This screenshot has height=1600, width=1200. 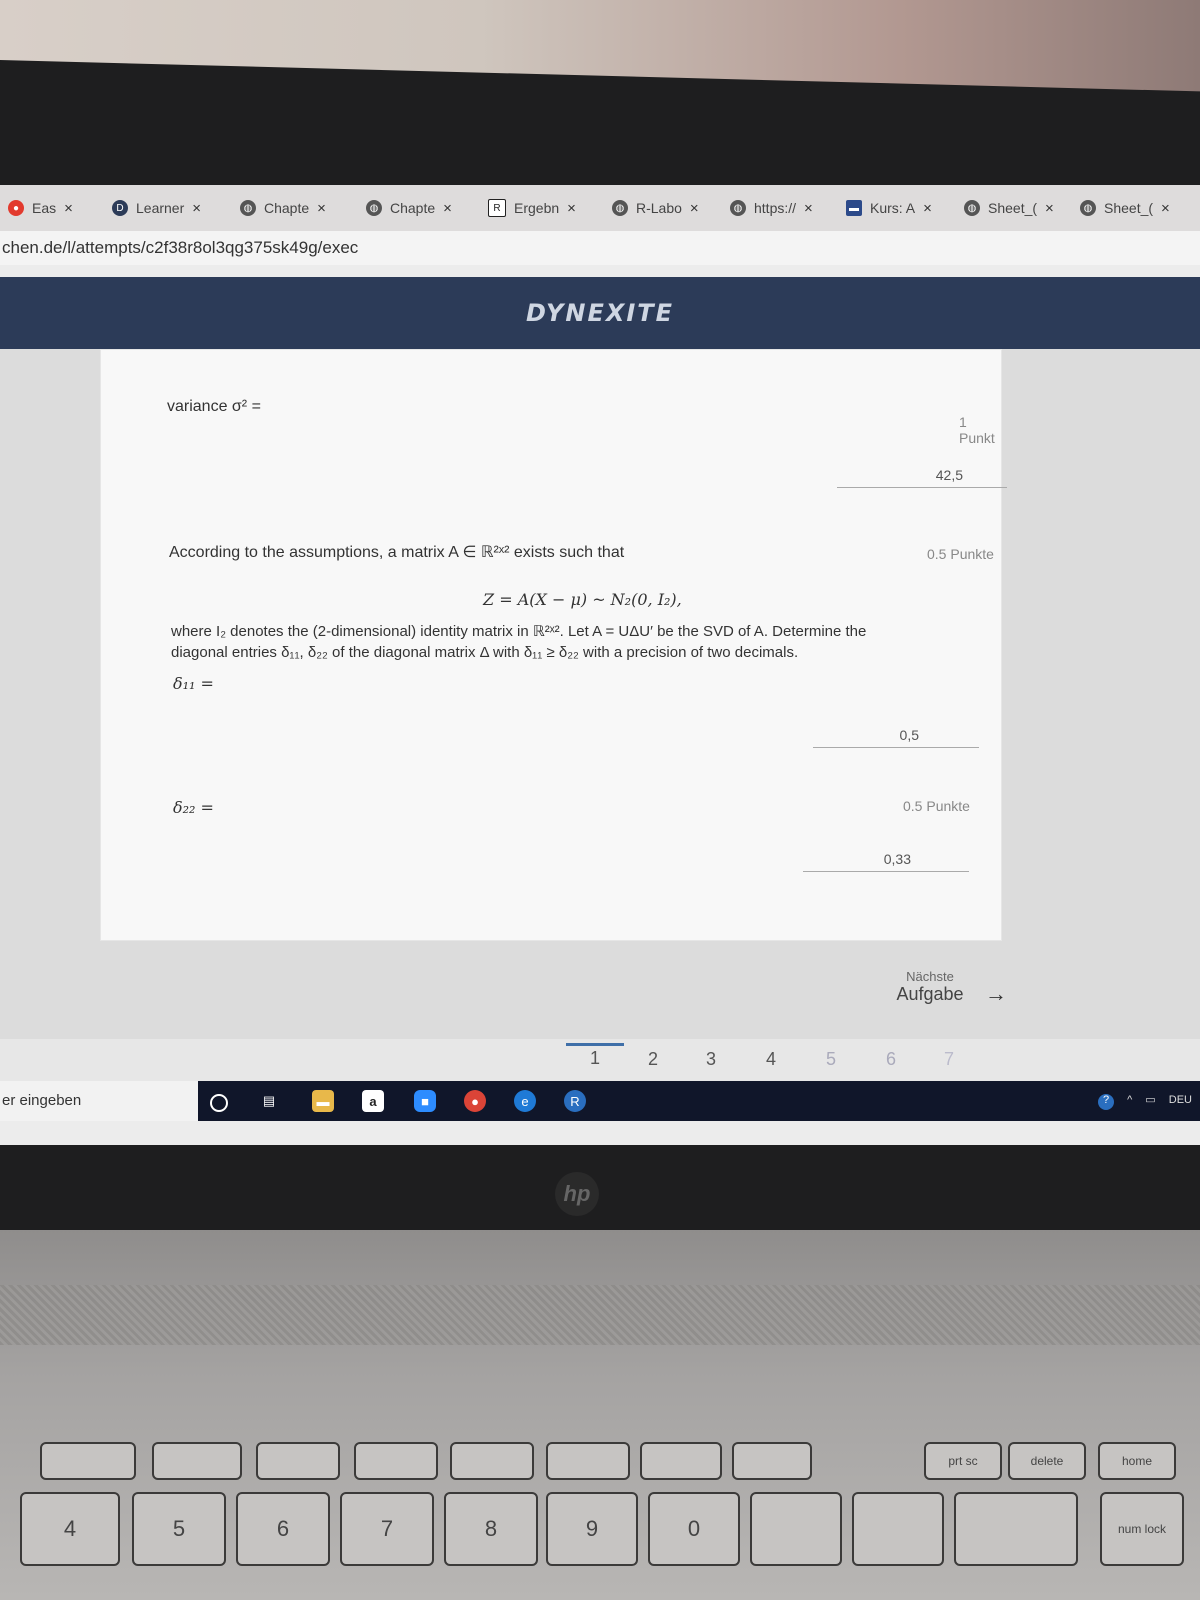 I want to click on delta22-points: 0.5 Punkte, so click(x=936, y=806).